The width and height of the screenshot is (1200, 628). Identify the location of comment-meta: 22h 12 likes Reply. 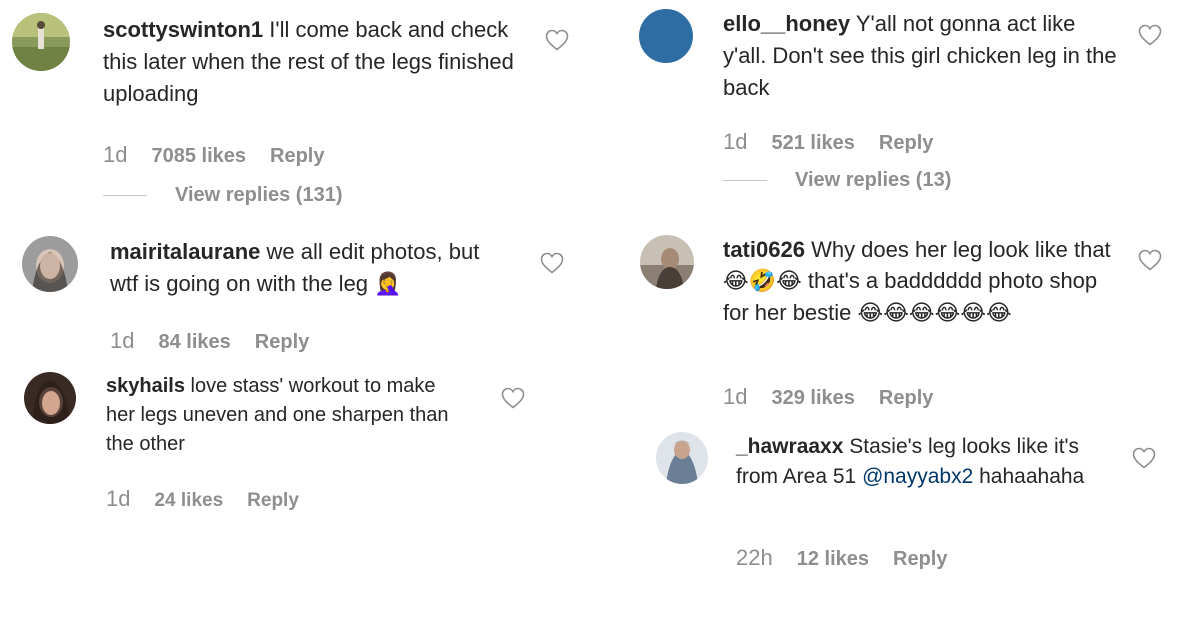
(853, 558).